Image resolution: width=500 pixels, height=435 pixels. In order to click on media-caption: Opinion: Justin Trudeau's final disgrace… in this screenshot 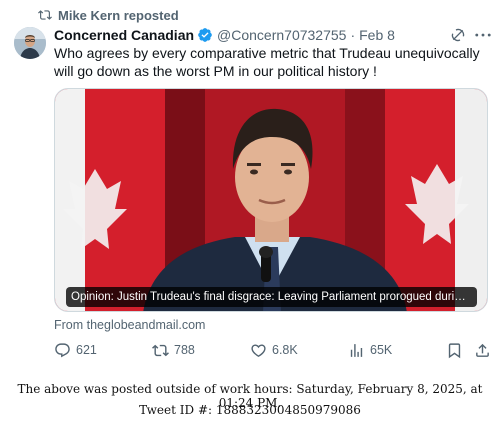, I will do `click(271, 297)`.